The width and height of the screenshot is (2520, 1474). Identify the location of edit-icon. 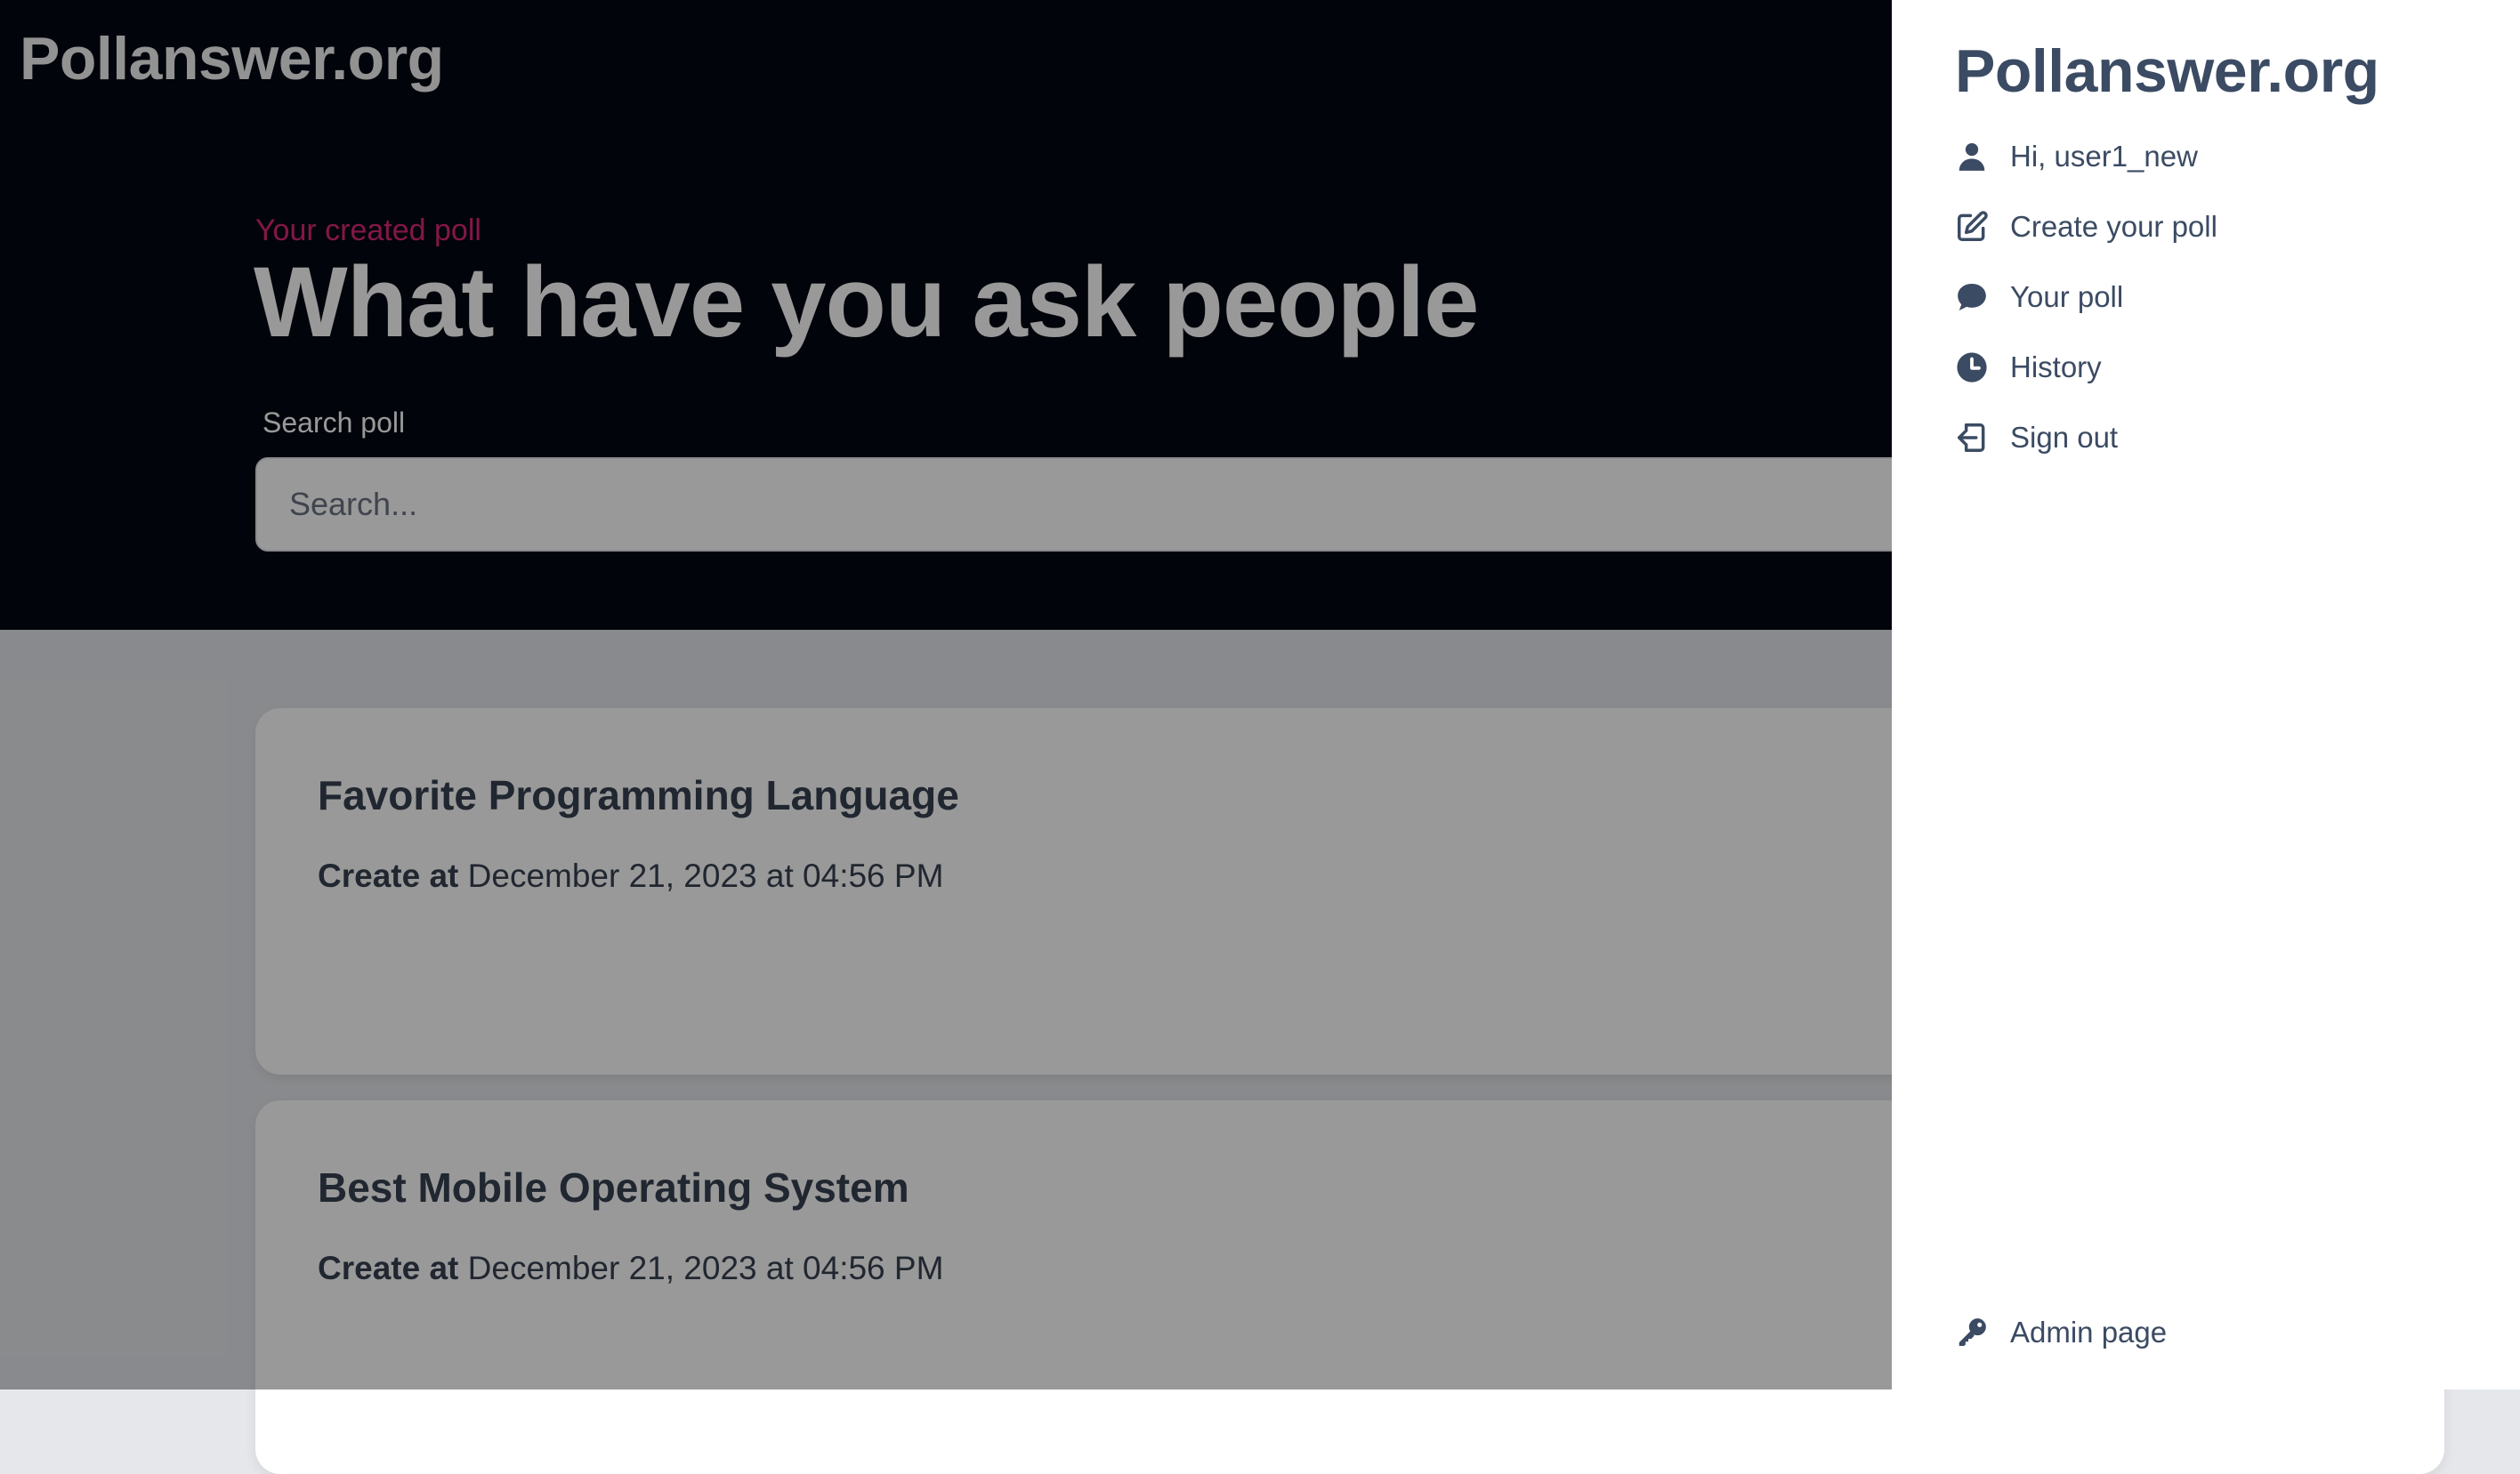
(1972, 227).